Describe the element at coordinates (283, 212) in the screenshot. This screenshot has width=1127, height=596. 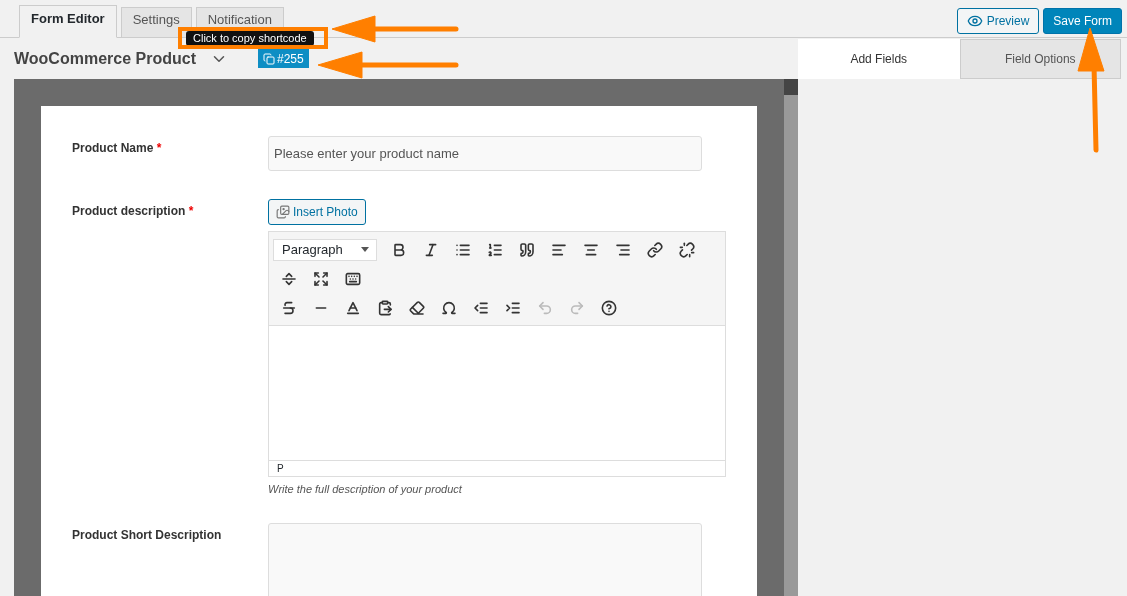
I see `photos-icon` at that location.